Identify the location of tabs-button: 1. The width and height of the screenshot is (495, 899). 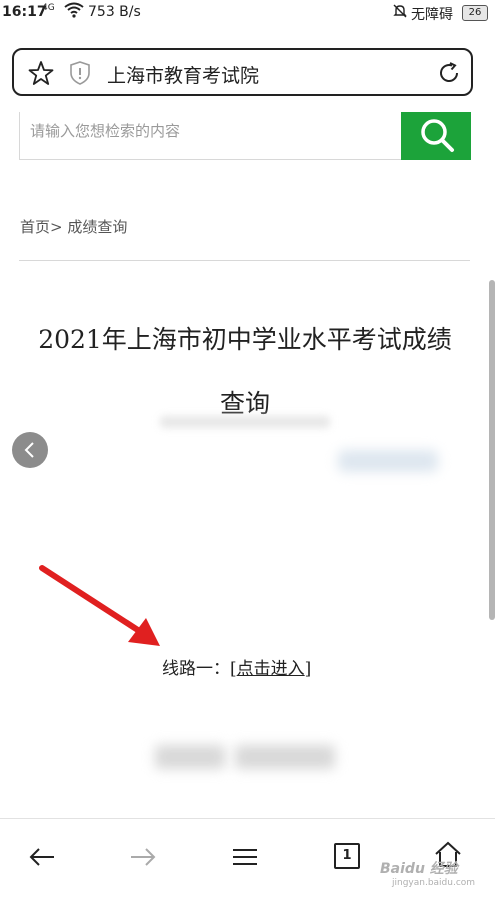
(347, 856).